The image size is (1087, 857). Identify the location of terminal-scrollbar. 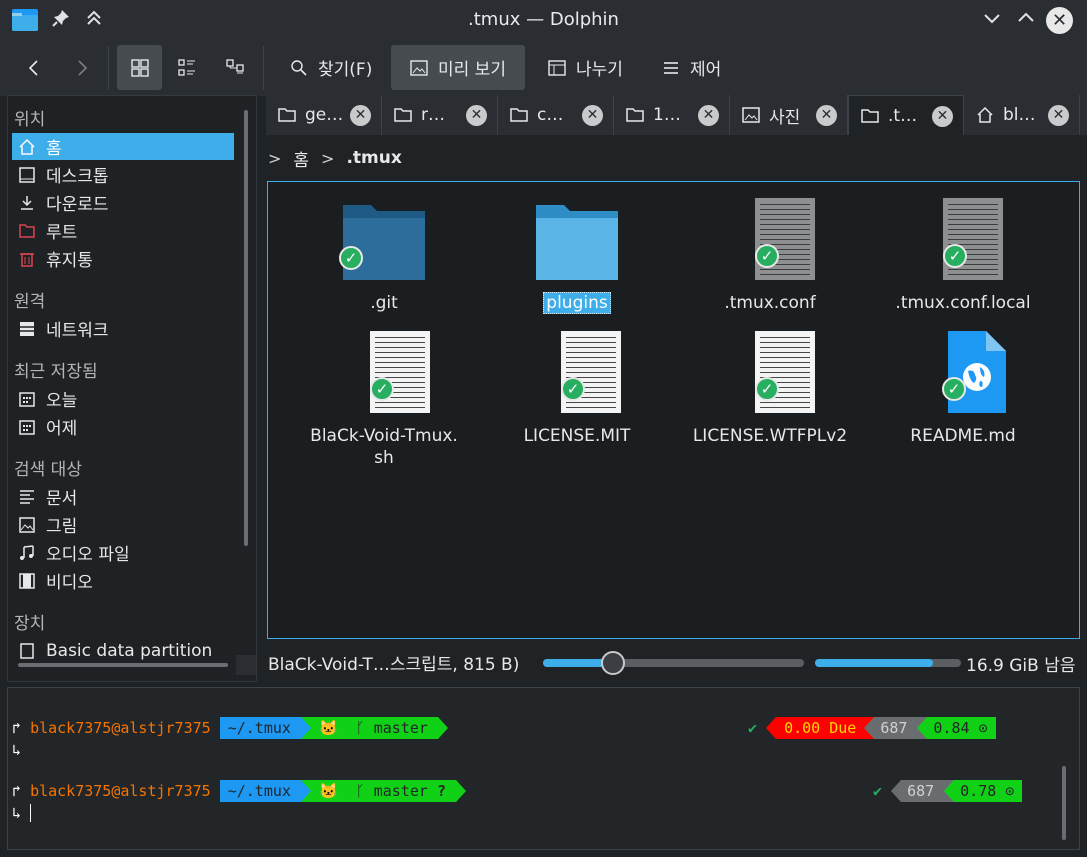
(1064, 803).